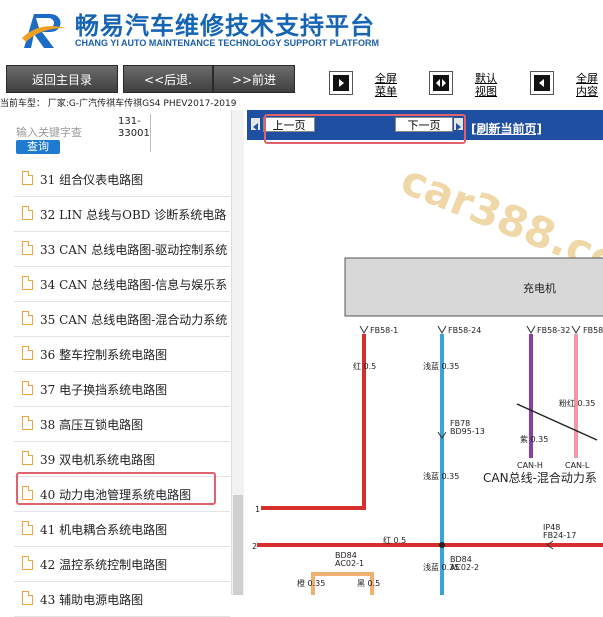  Describe the element at coordinates (92, 600) in the screenshot. I see `list-item-label: 43 辅助电源电路图` at that location.